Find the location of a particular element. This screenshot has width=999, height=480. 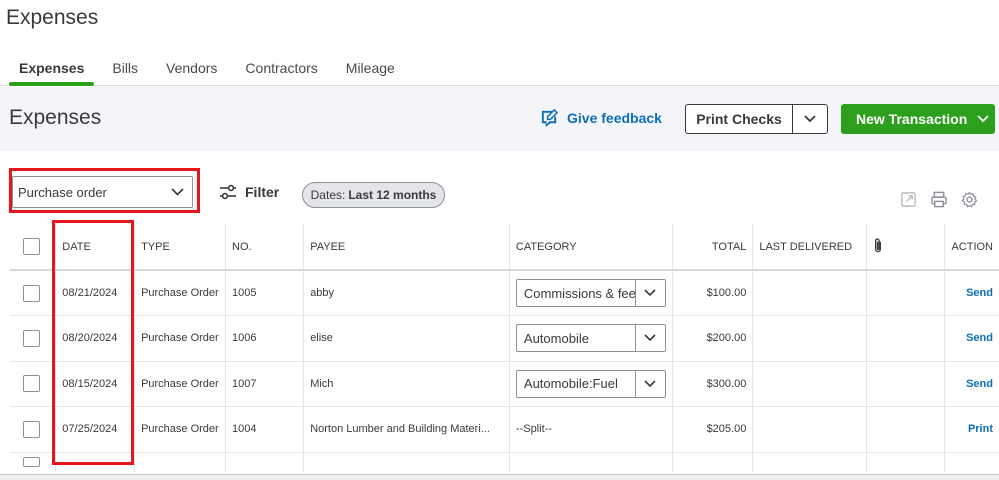

category-select: Commissions & fees is located at coordinates (590, 293).